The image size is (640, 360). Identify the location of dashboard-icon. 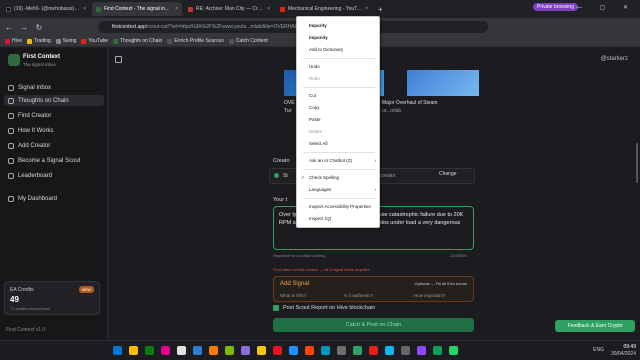
(11, 198).